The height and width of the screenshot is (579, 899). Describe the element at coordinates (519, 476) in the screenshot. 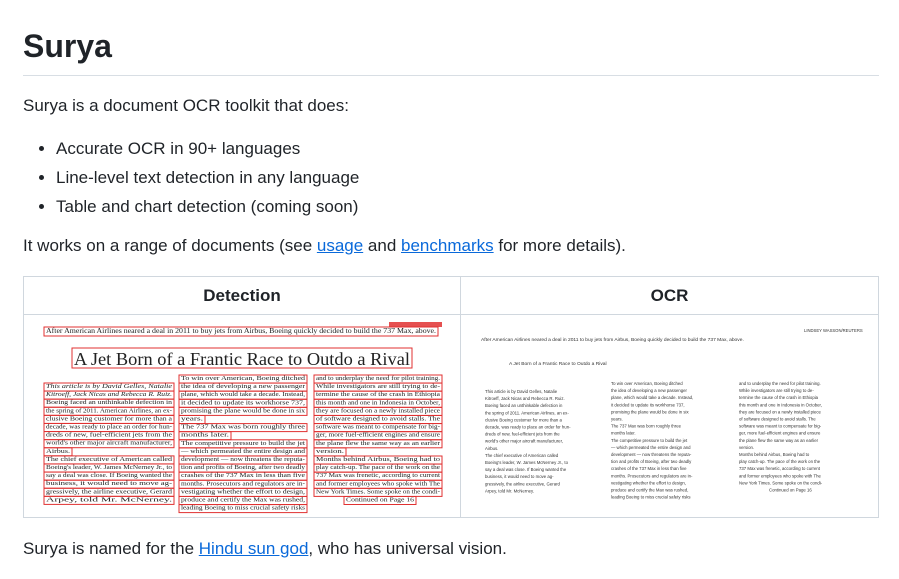

I see `ocr-line: business, it would need to move ag-` at that location.